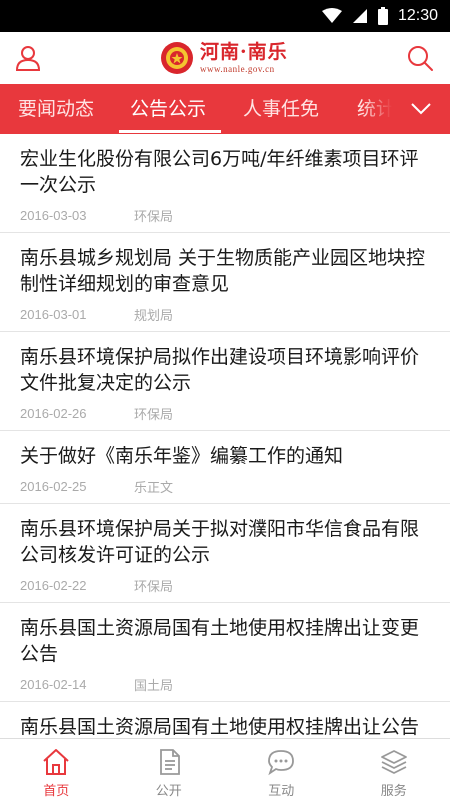 The height and width of the screenshot is (800, 450). Describe the element at coordinates (56, 791) in the screenshot. I see `nav-label: 首页` at that location.